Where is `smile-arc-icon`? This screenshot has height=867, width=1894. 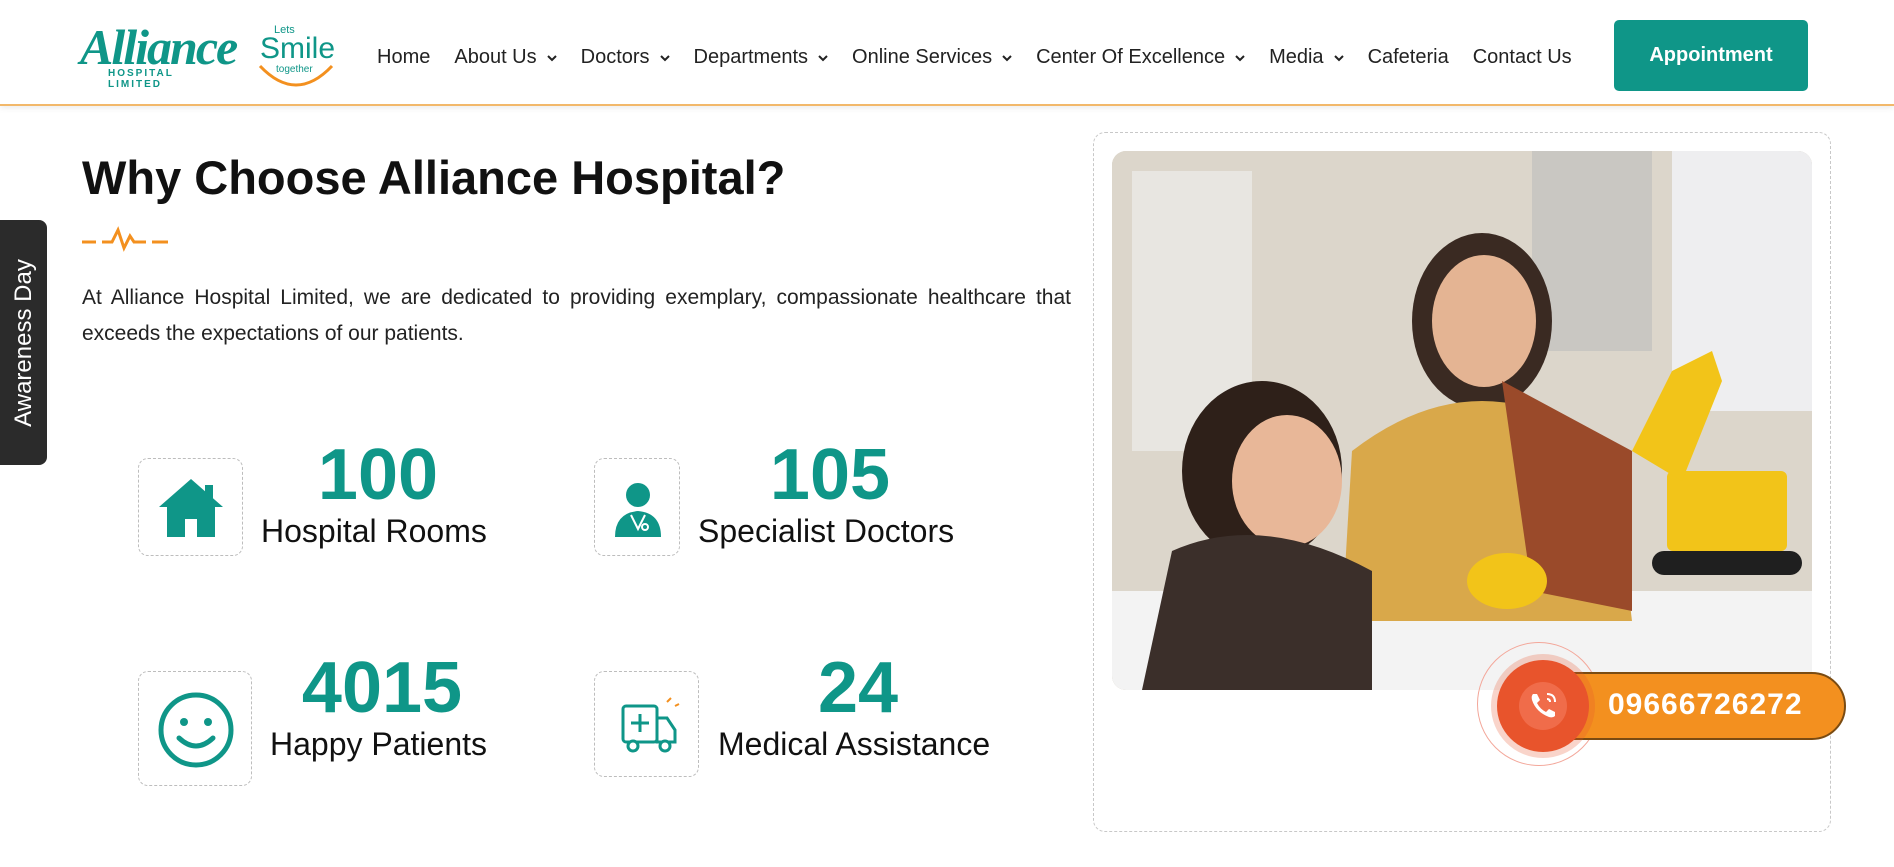
smile-arc-icon is located at coordinates (296, 75).